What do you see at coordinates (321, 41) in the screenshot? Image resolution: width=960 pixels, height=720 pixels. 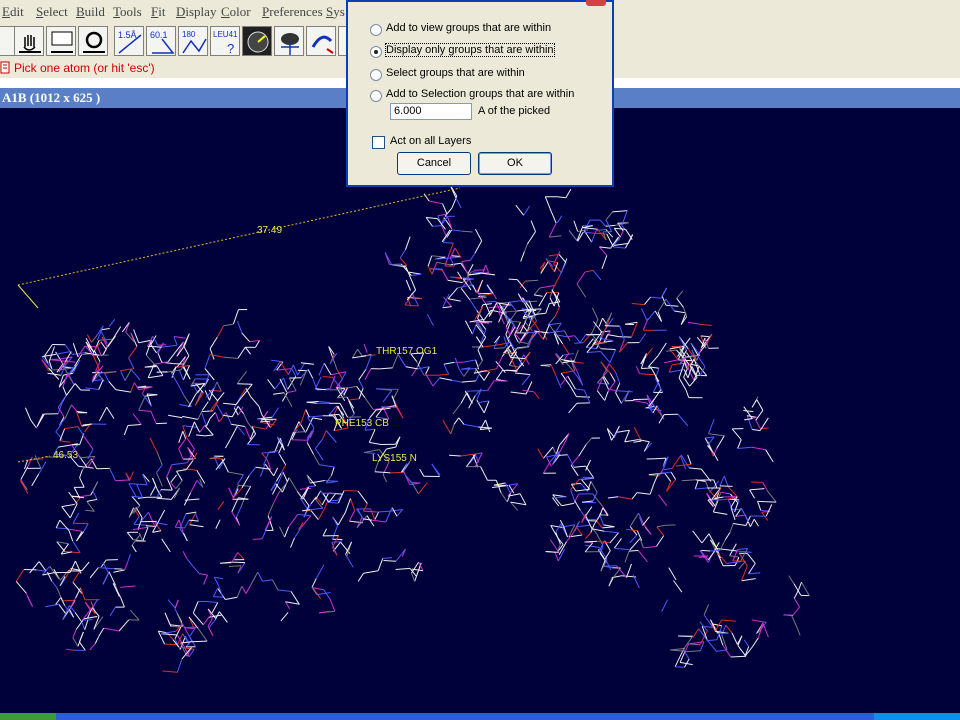 I see `move-tool-button` at bounding box center [321, 41].